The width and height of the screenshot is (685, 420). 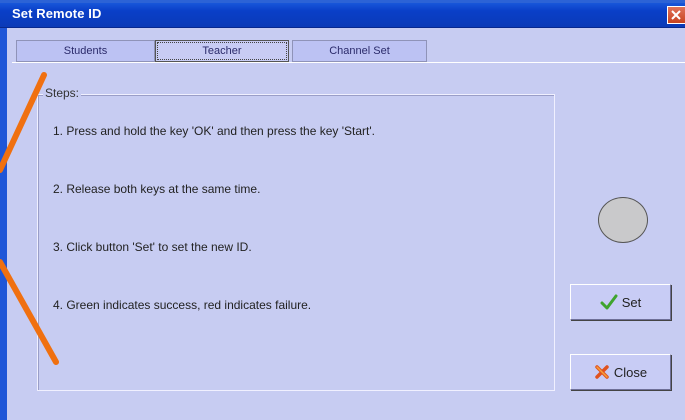 What do you see at coordinates (57, 13) in the screenshot?
I see `window-title: Set Remote ID` at bounding box center [57, 13].